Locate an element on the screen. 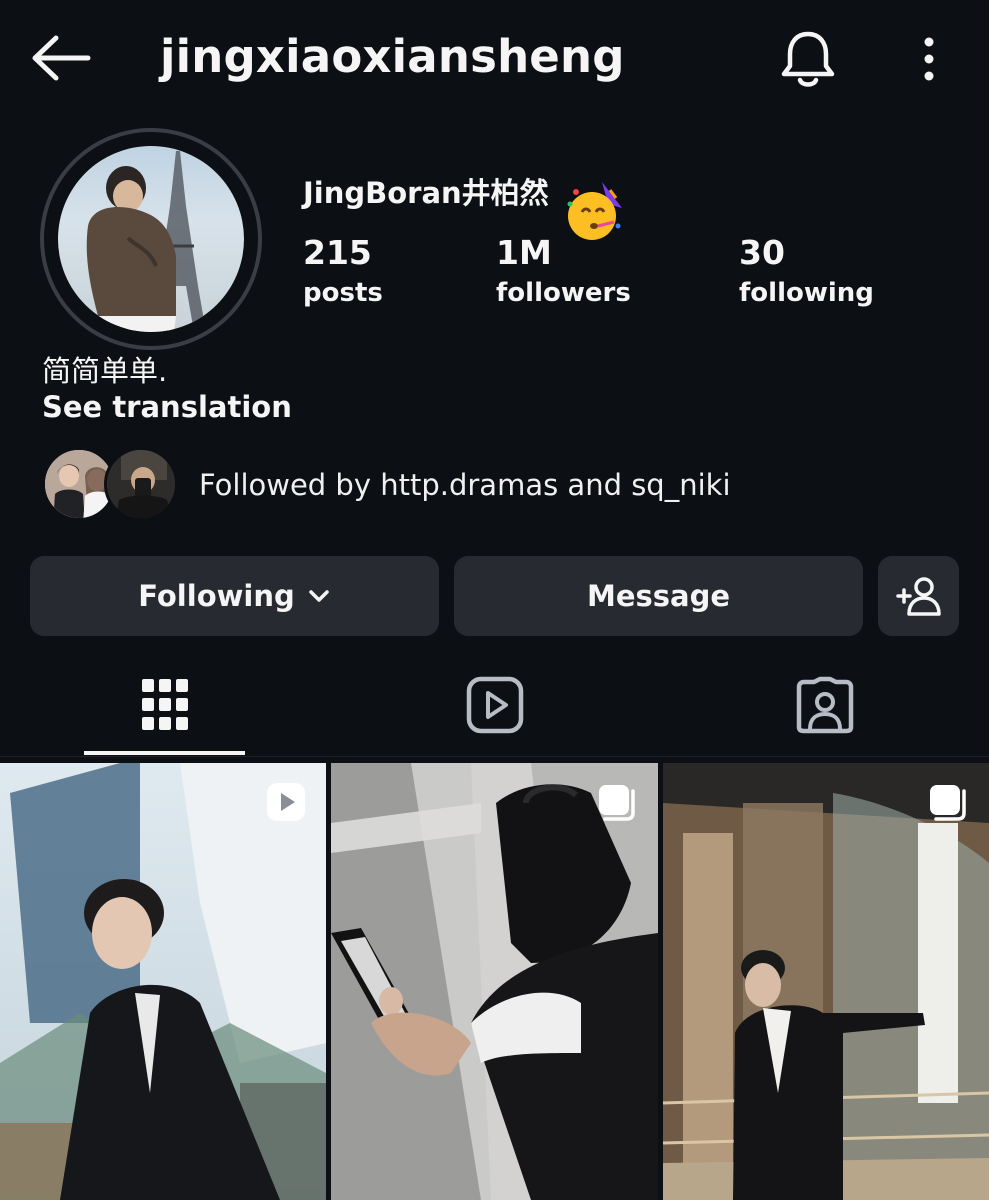 Image resolution: width=989 pixels, height=1200 pixels. username-title: jingxiaoxiansheng is located at coordinates (392, 56).